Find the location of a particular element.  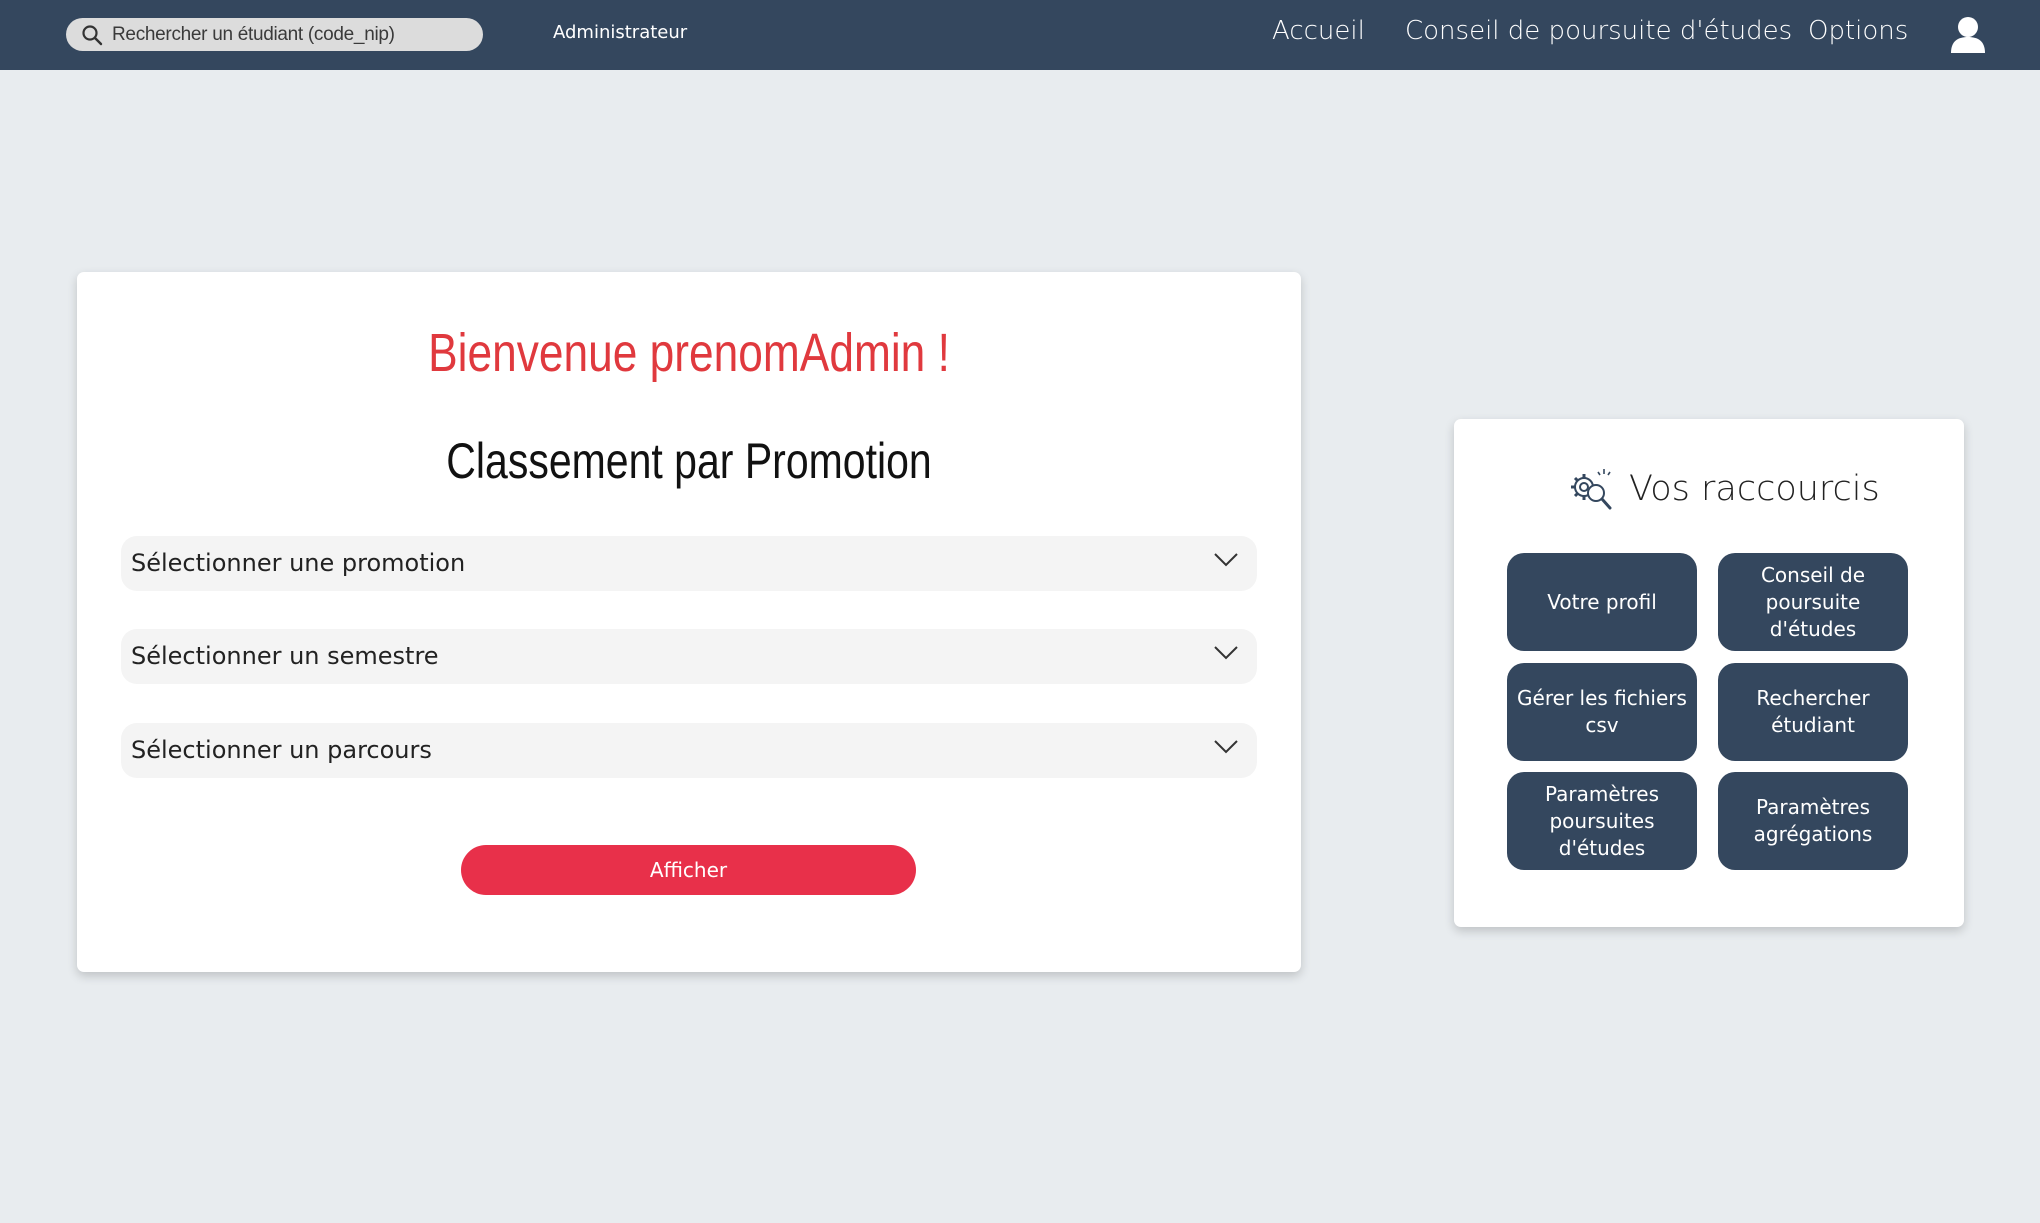

parcours-select: Sélectionner un parcours is located at coordinates (689, 750).